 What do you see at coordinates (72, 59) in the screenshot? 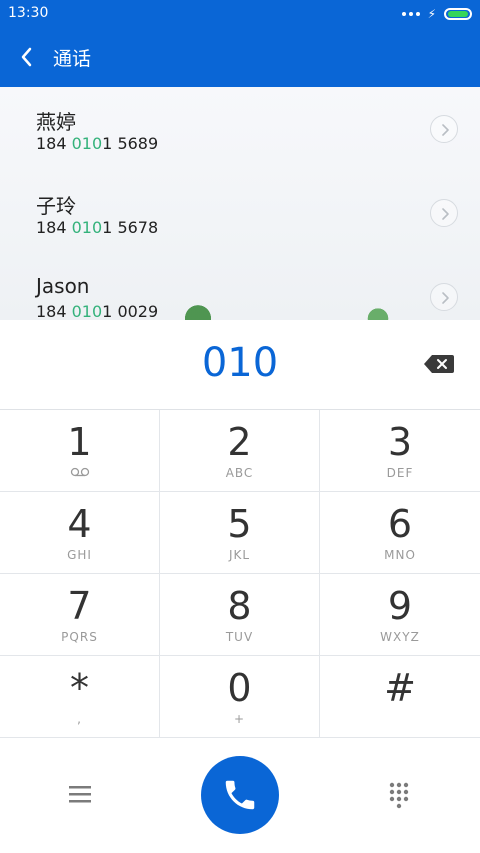
I see `page-title: 通话` at bounding box center [72, 59].